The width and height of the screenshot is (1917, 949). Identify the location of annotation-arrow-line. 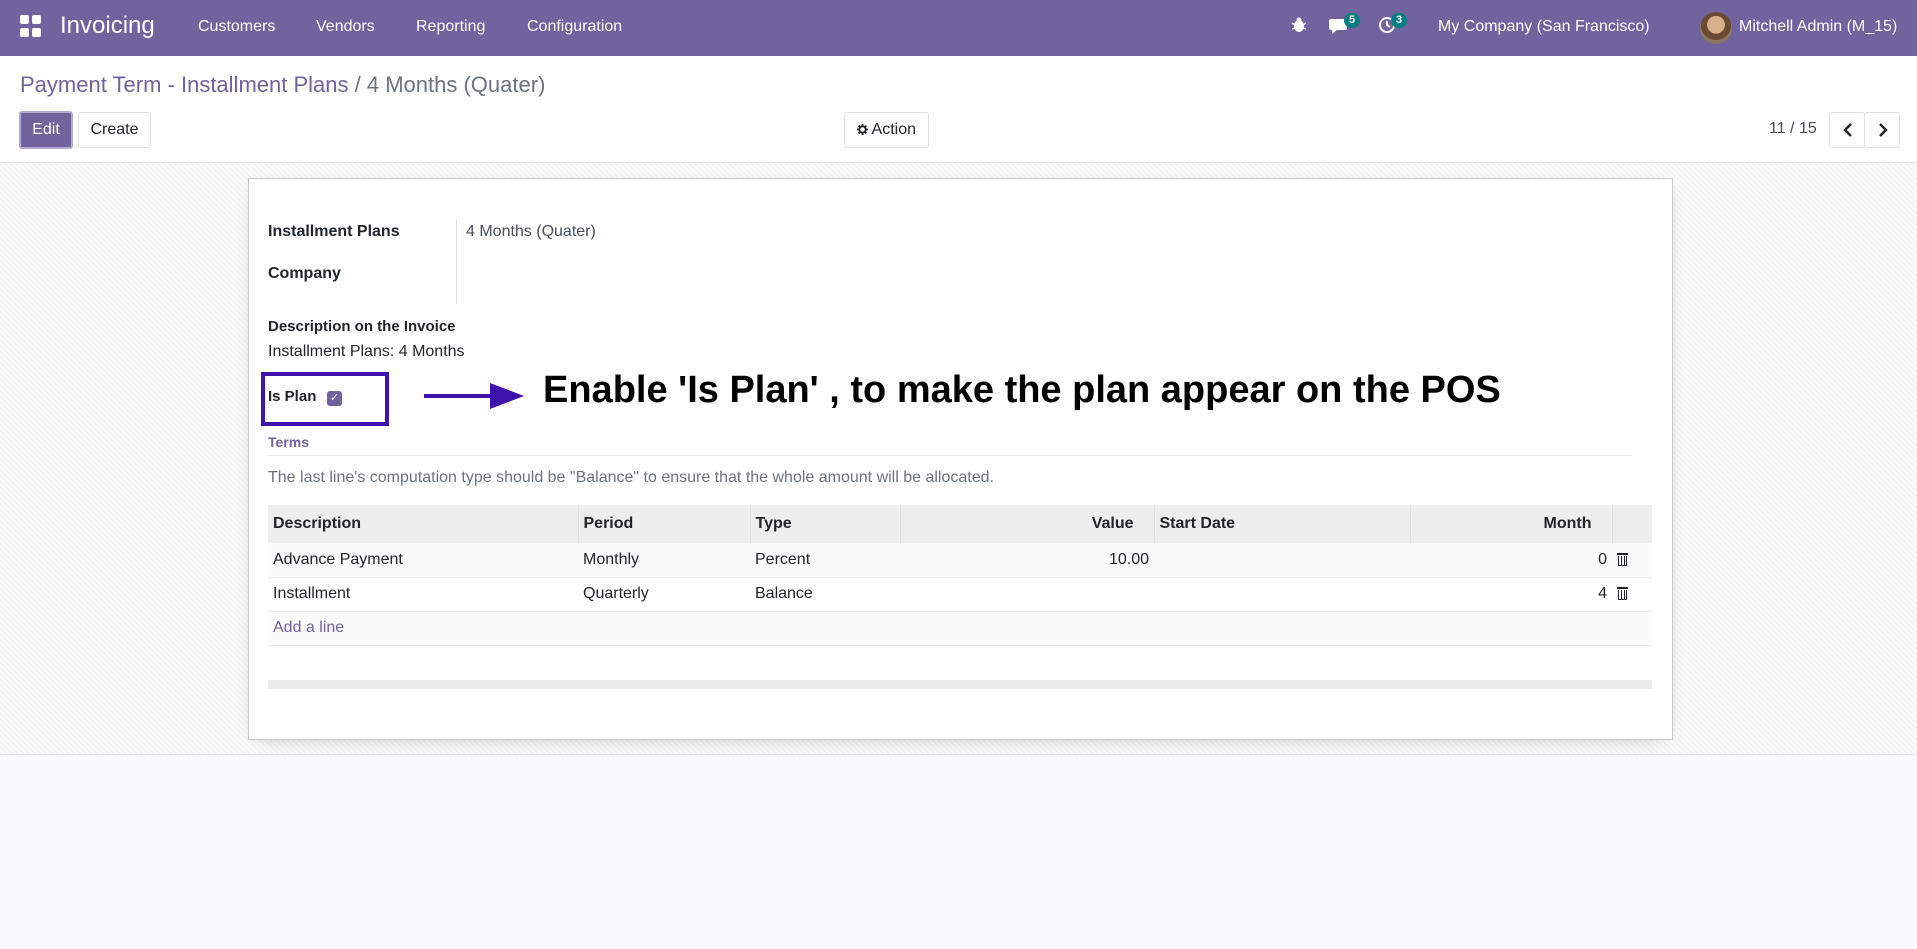
(459, 396).